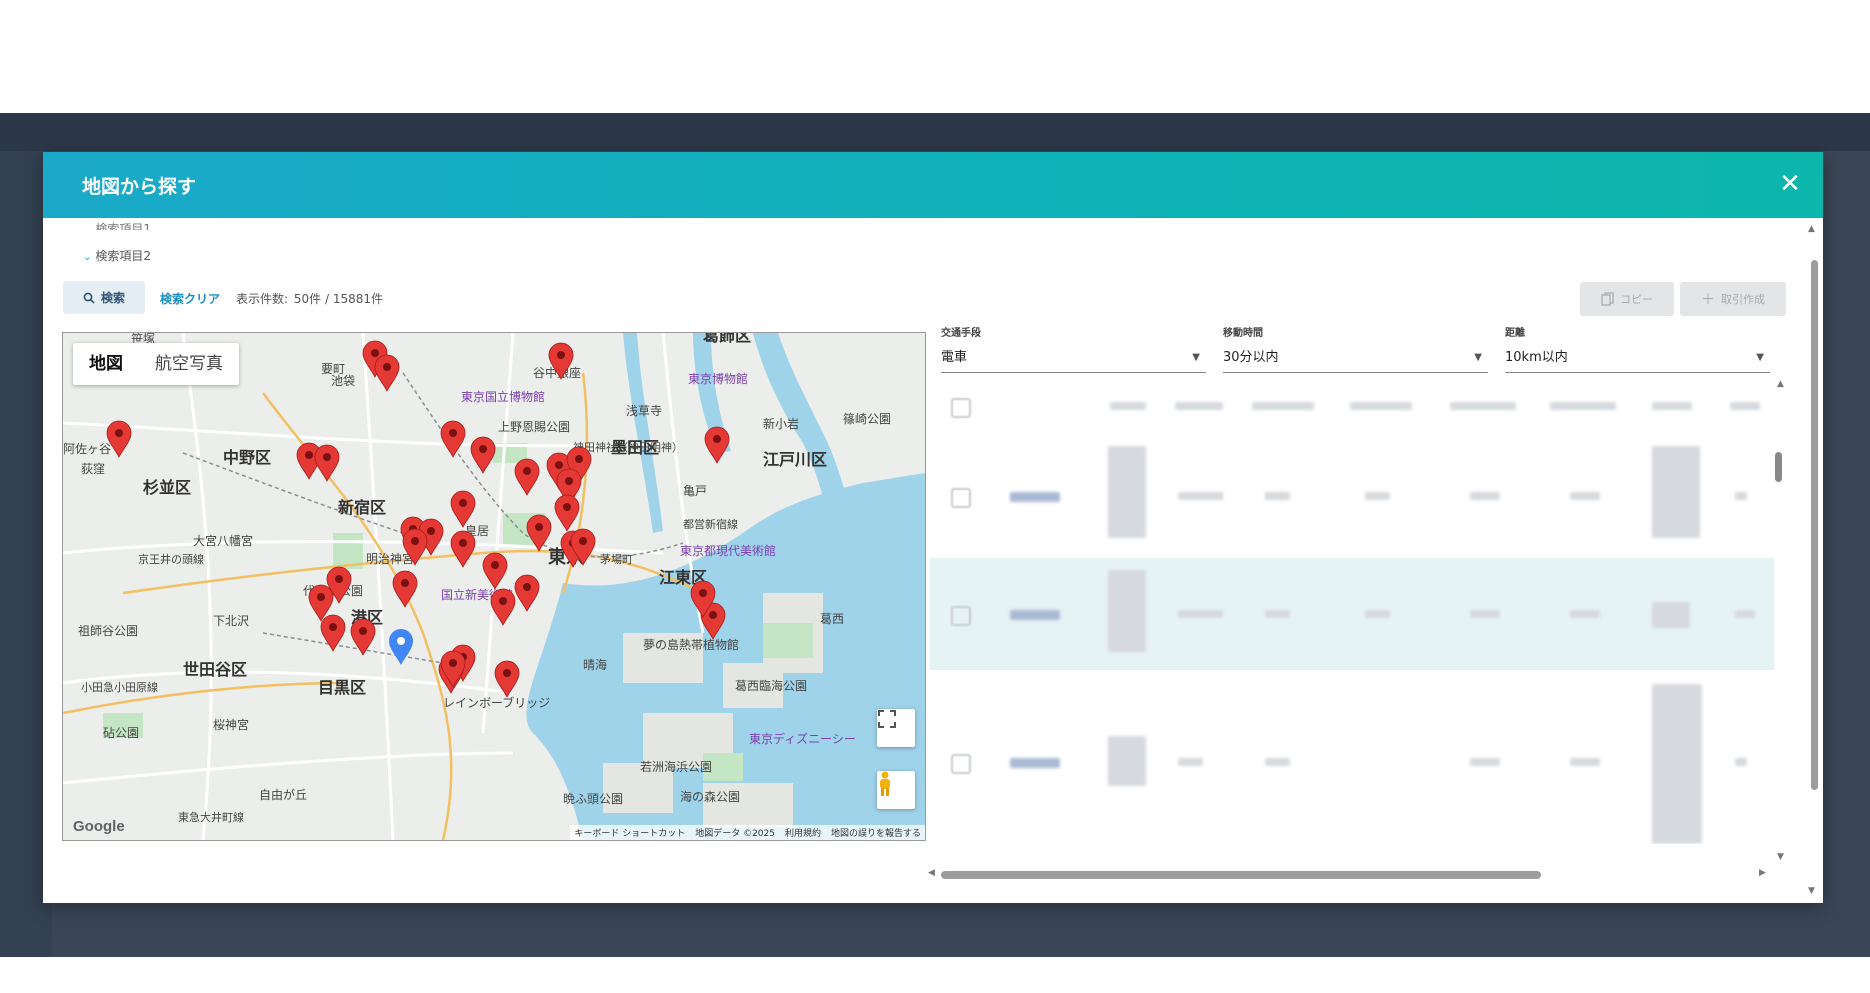 Image resolution: width=1870 pixels, height=993 pixels. What do you see at coordinates (231, 724) in the screenshot?
I see `map-label: 桜神宮` at bounding box center [231, 724].